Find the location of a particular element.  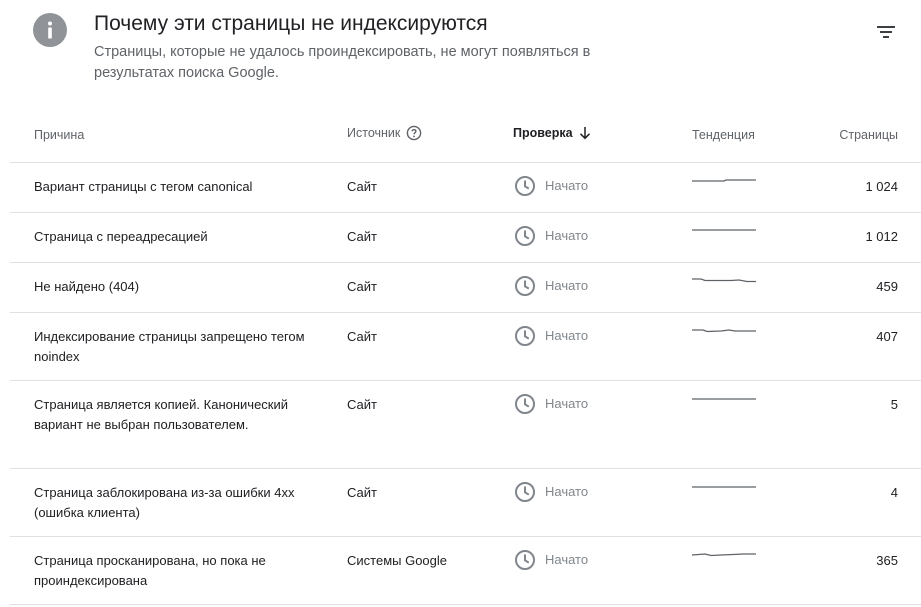

help-icon is located at coordinates (414, 133).